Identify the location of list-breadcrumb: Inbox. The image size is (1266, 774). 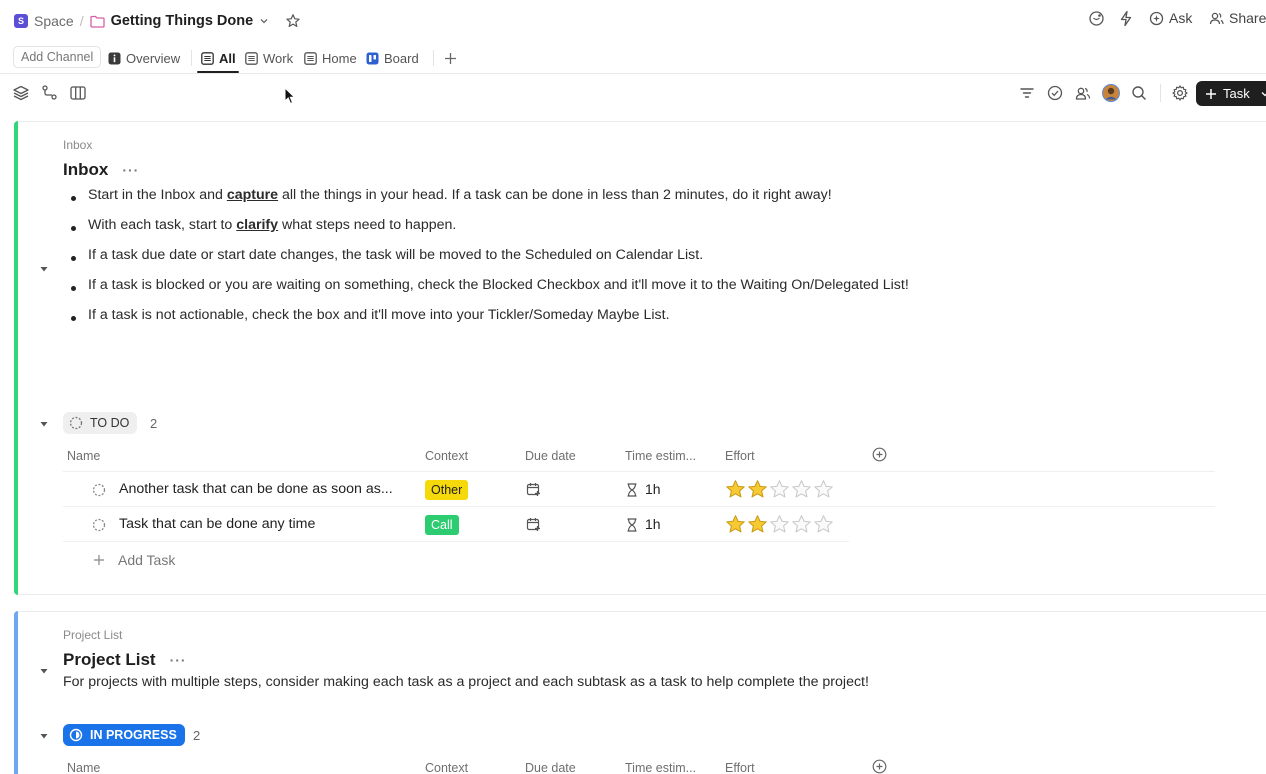
(77, 145).